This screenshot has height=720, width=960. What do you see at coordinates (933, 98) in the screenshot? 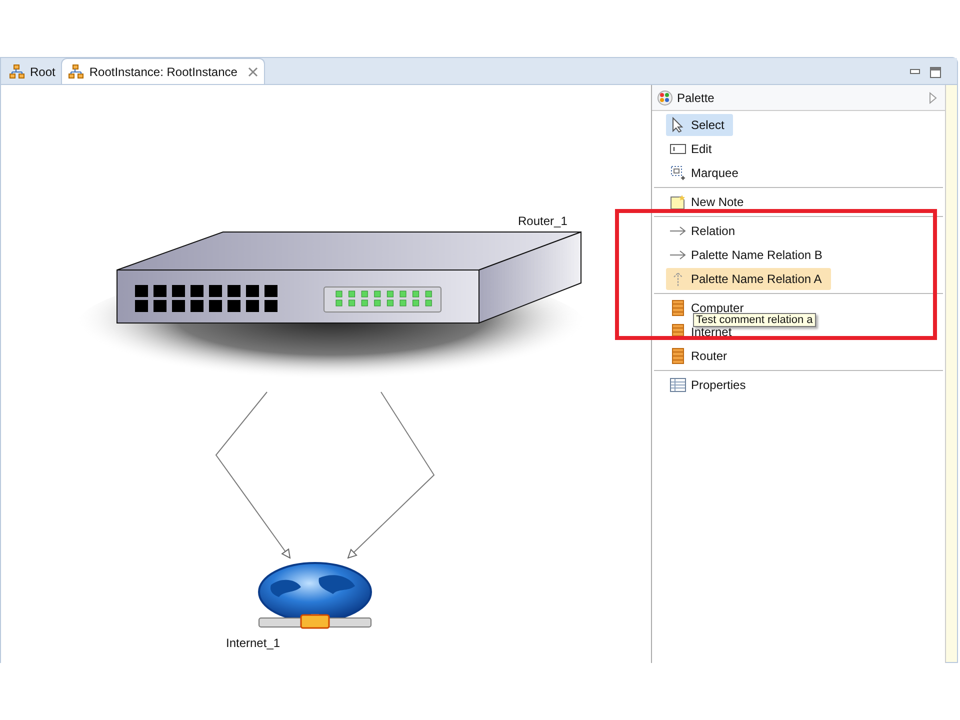
I see `expand-arrow-icon` at bounding box center [933, 98].